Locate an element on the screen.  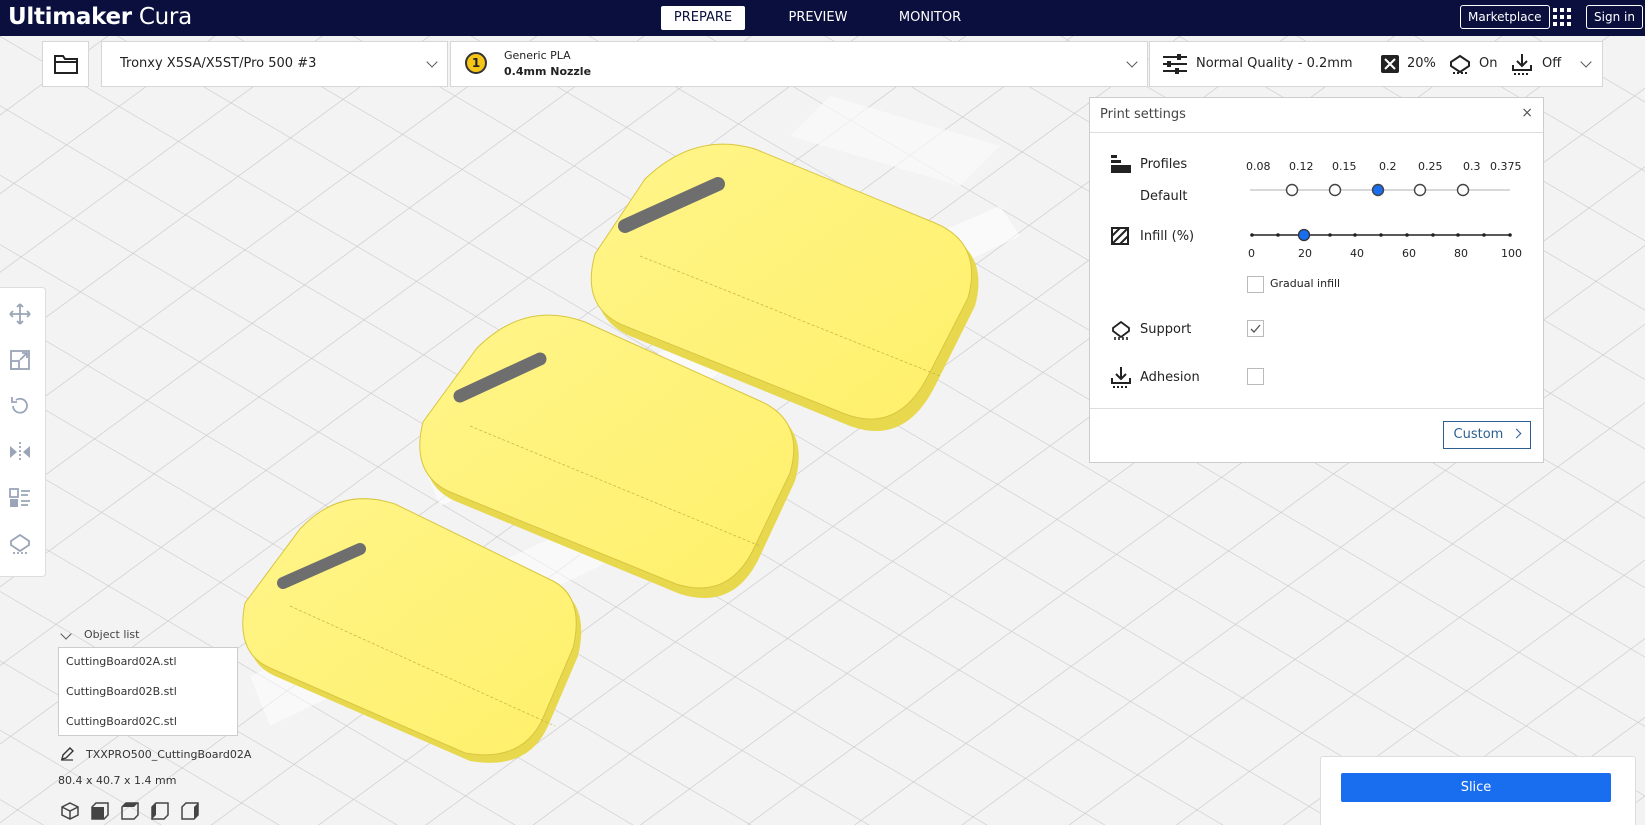
infill-tick: 20 is located at coordinates (1305, 253).